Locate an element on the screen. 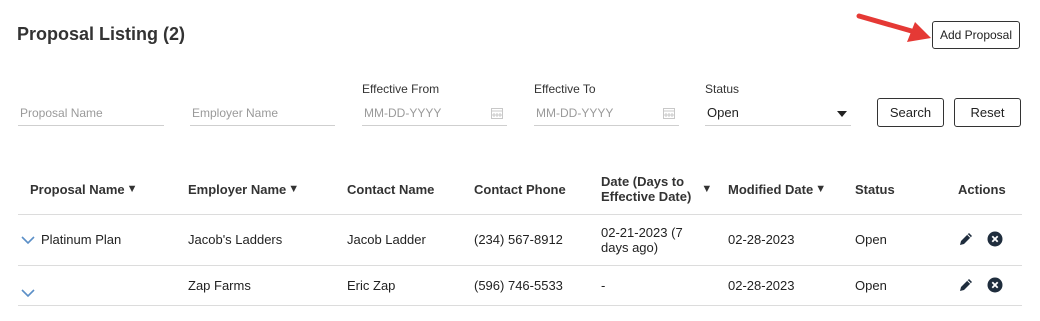  table-header-divider is located at coordinates (520, 214).